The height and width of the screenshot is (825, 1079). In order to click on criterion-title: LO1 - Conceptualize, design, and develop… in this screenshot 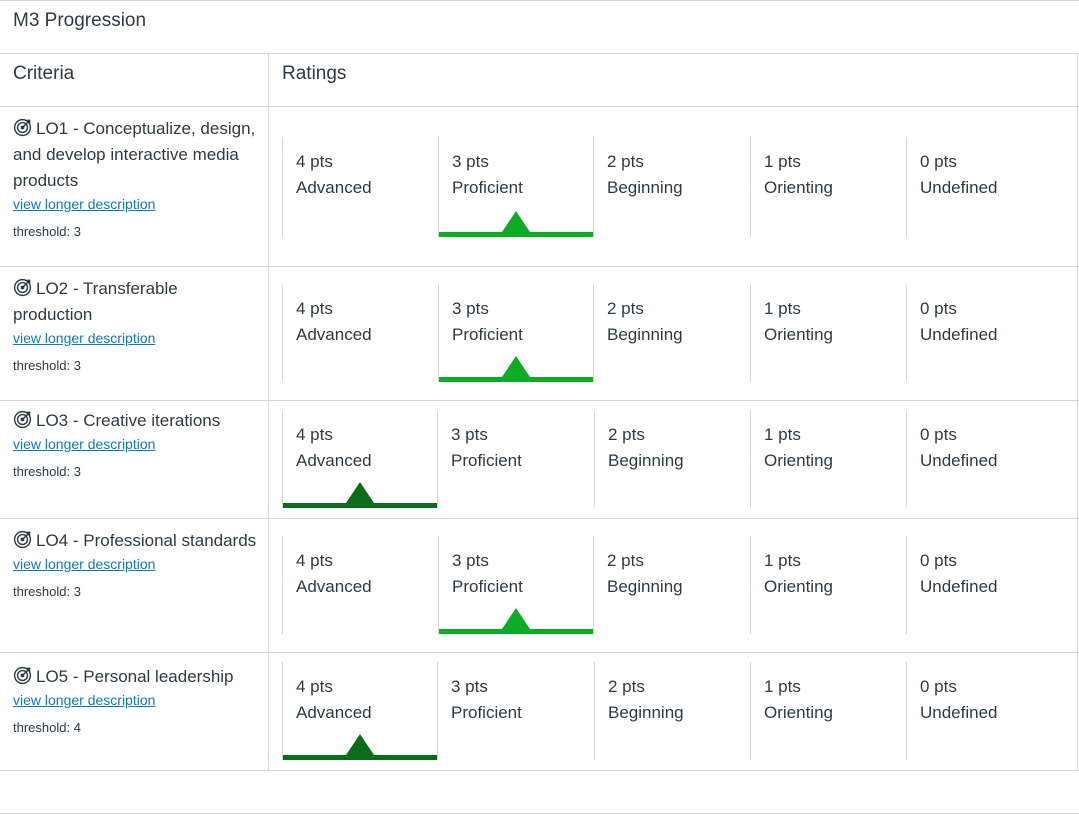, I will do `click(135, 155)`.